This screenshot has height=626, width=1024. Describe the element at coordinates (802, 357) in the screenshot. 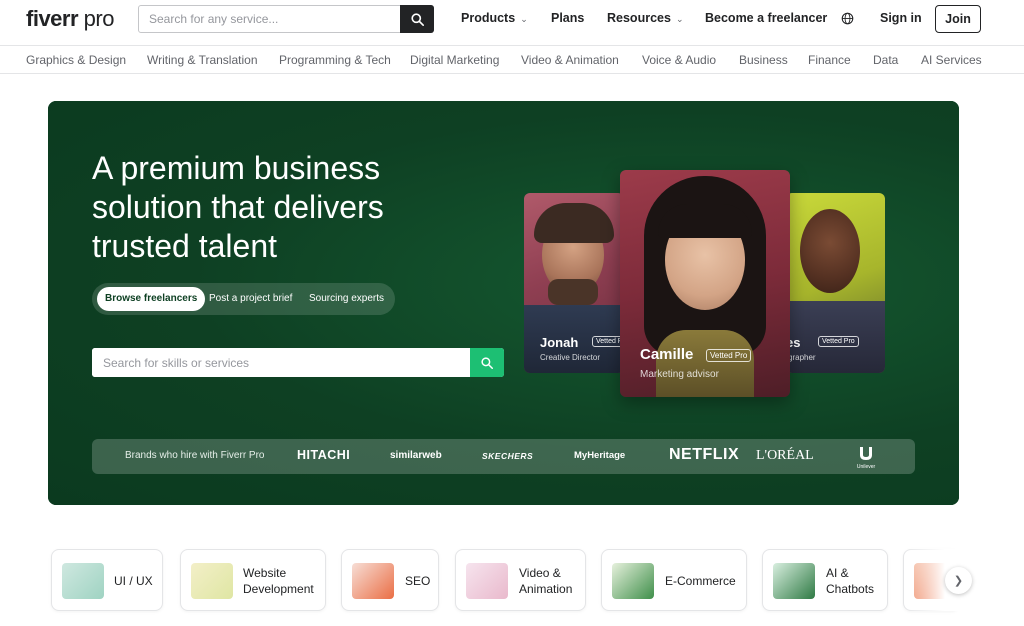

I see `card-role: grapher` at that location.